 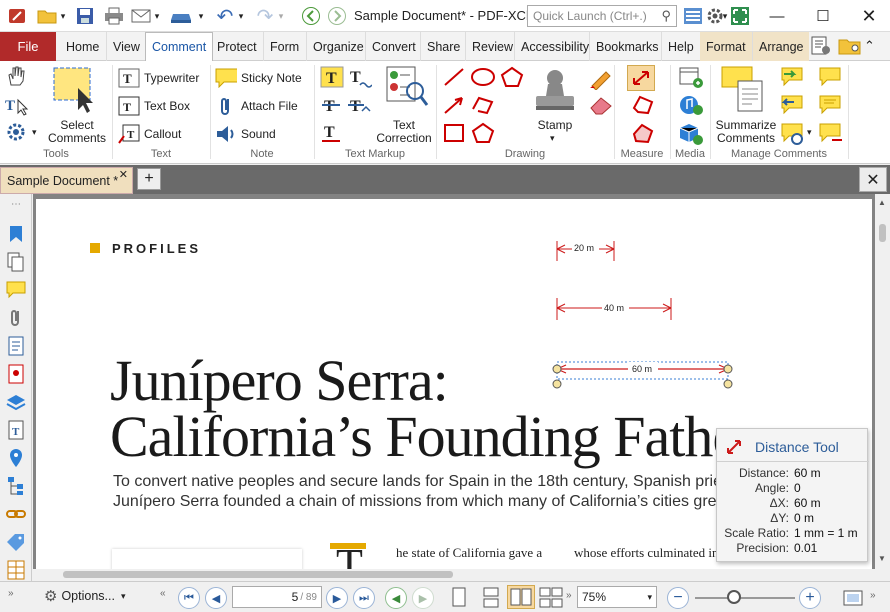 What do you see at coordinates (793, 78) in the screenshot?
I see `import-comments-icon` at bounding box center [793, 78].